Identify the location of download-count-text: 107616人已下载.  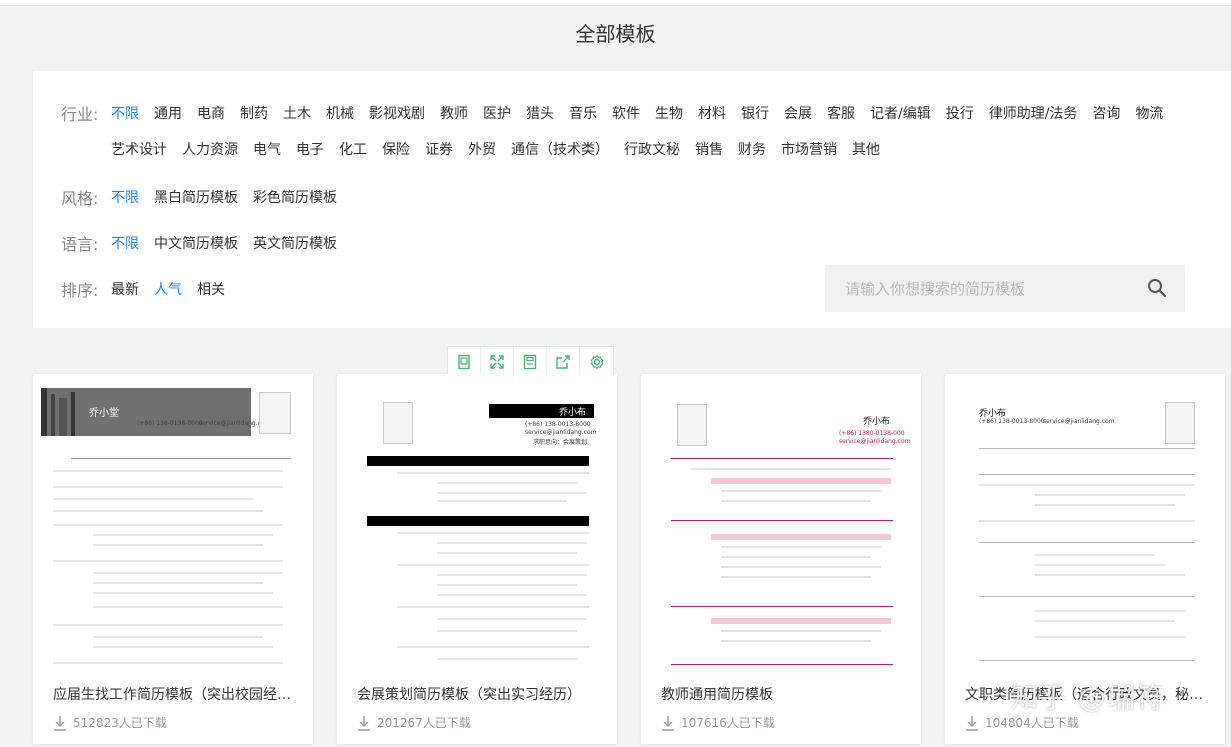
(728, 723).